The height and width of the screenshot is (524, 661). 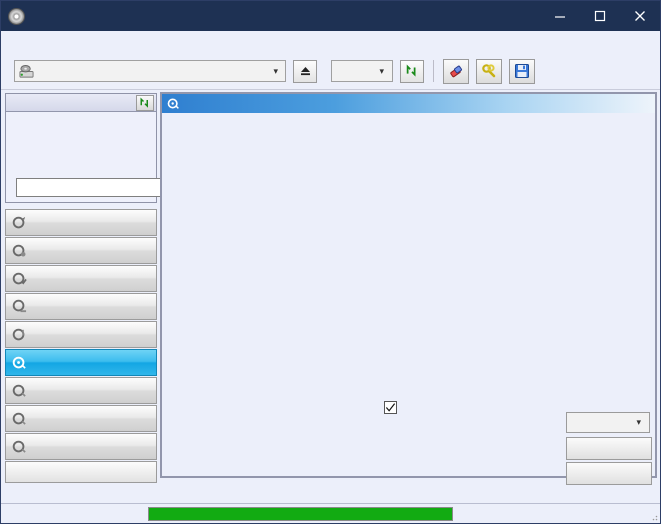 I want to click on close-icon, so click(x=640, y=16).